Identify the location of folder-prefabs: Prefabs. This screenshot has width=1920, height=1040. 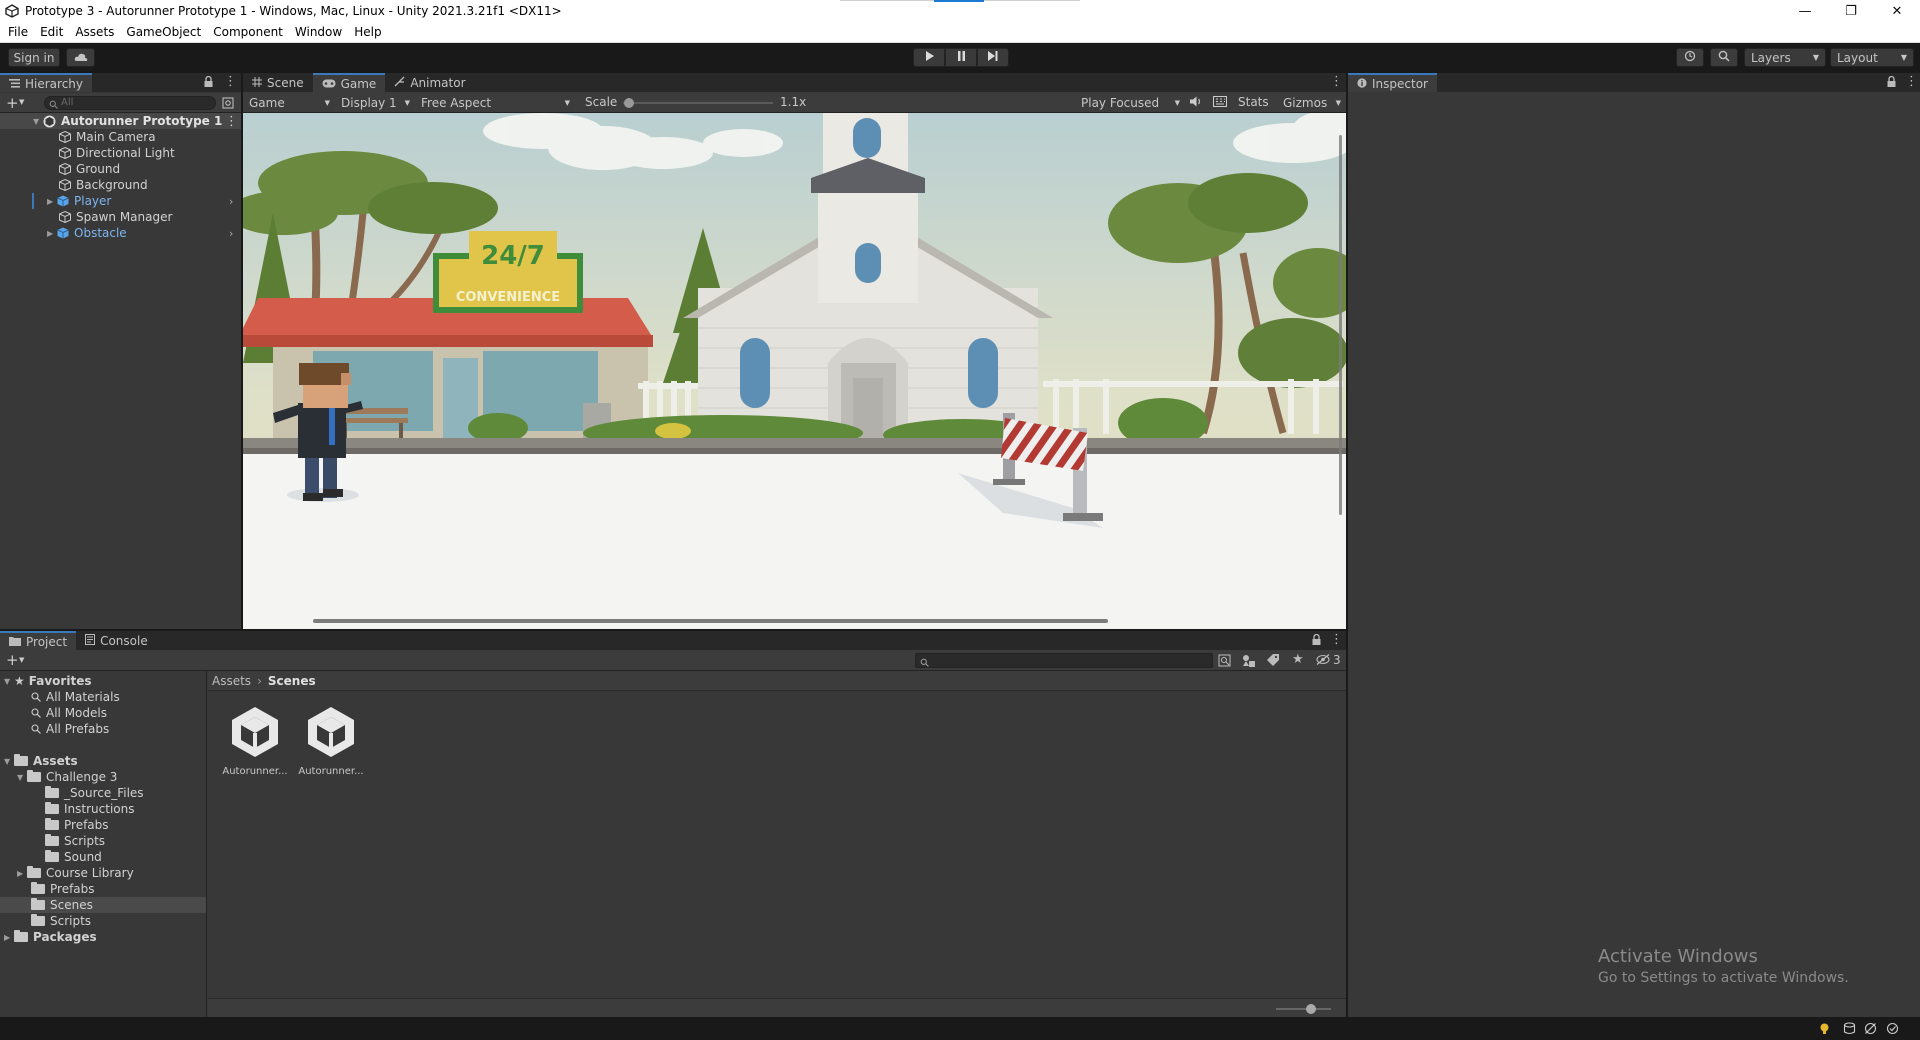
(63, 889).